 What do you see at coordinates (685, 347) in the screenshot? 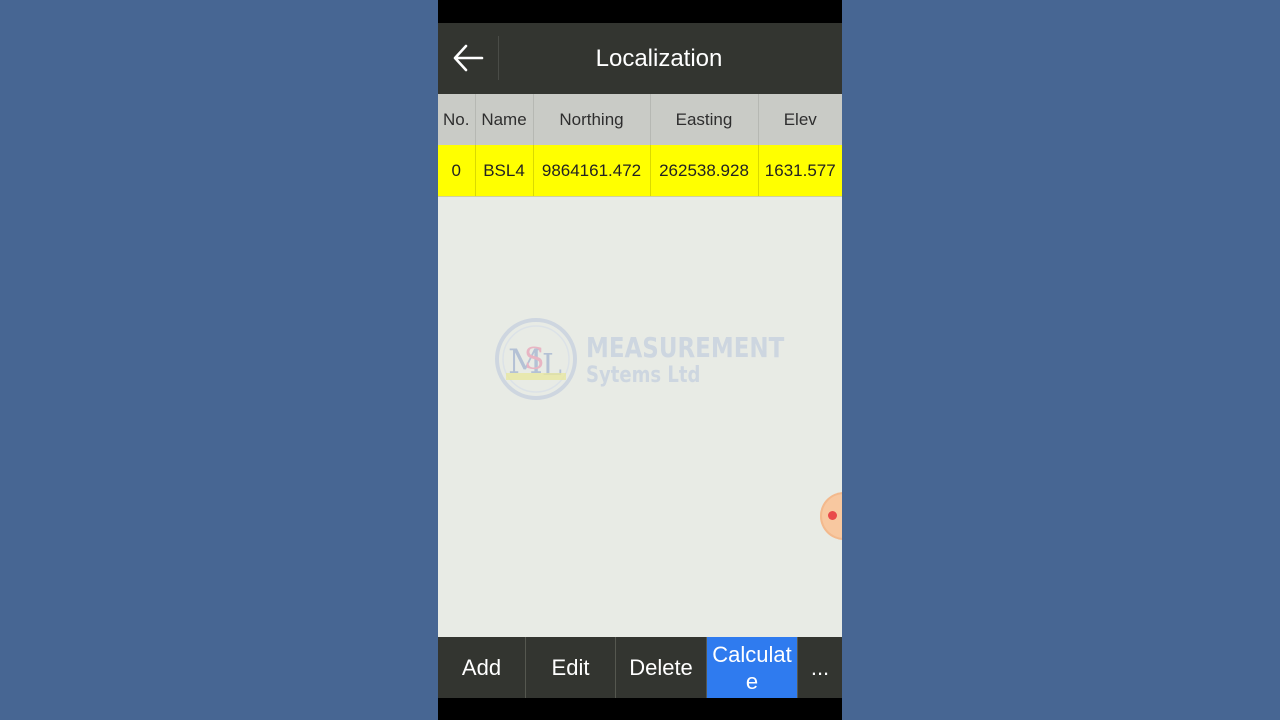
I see `watermark-line1: MEASUREMENT` at bounding box center [685, 347].